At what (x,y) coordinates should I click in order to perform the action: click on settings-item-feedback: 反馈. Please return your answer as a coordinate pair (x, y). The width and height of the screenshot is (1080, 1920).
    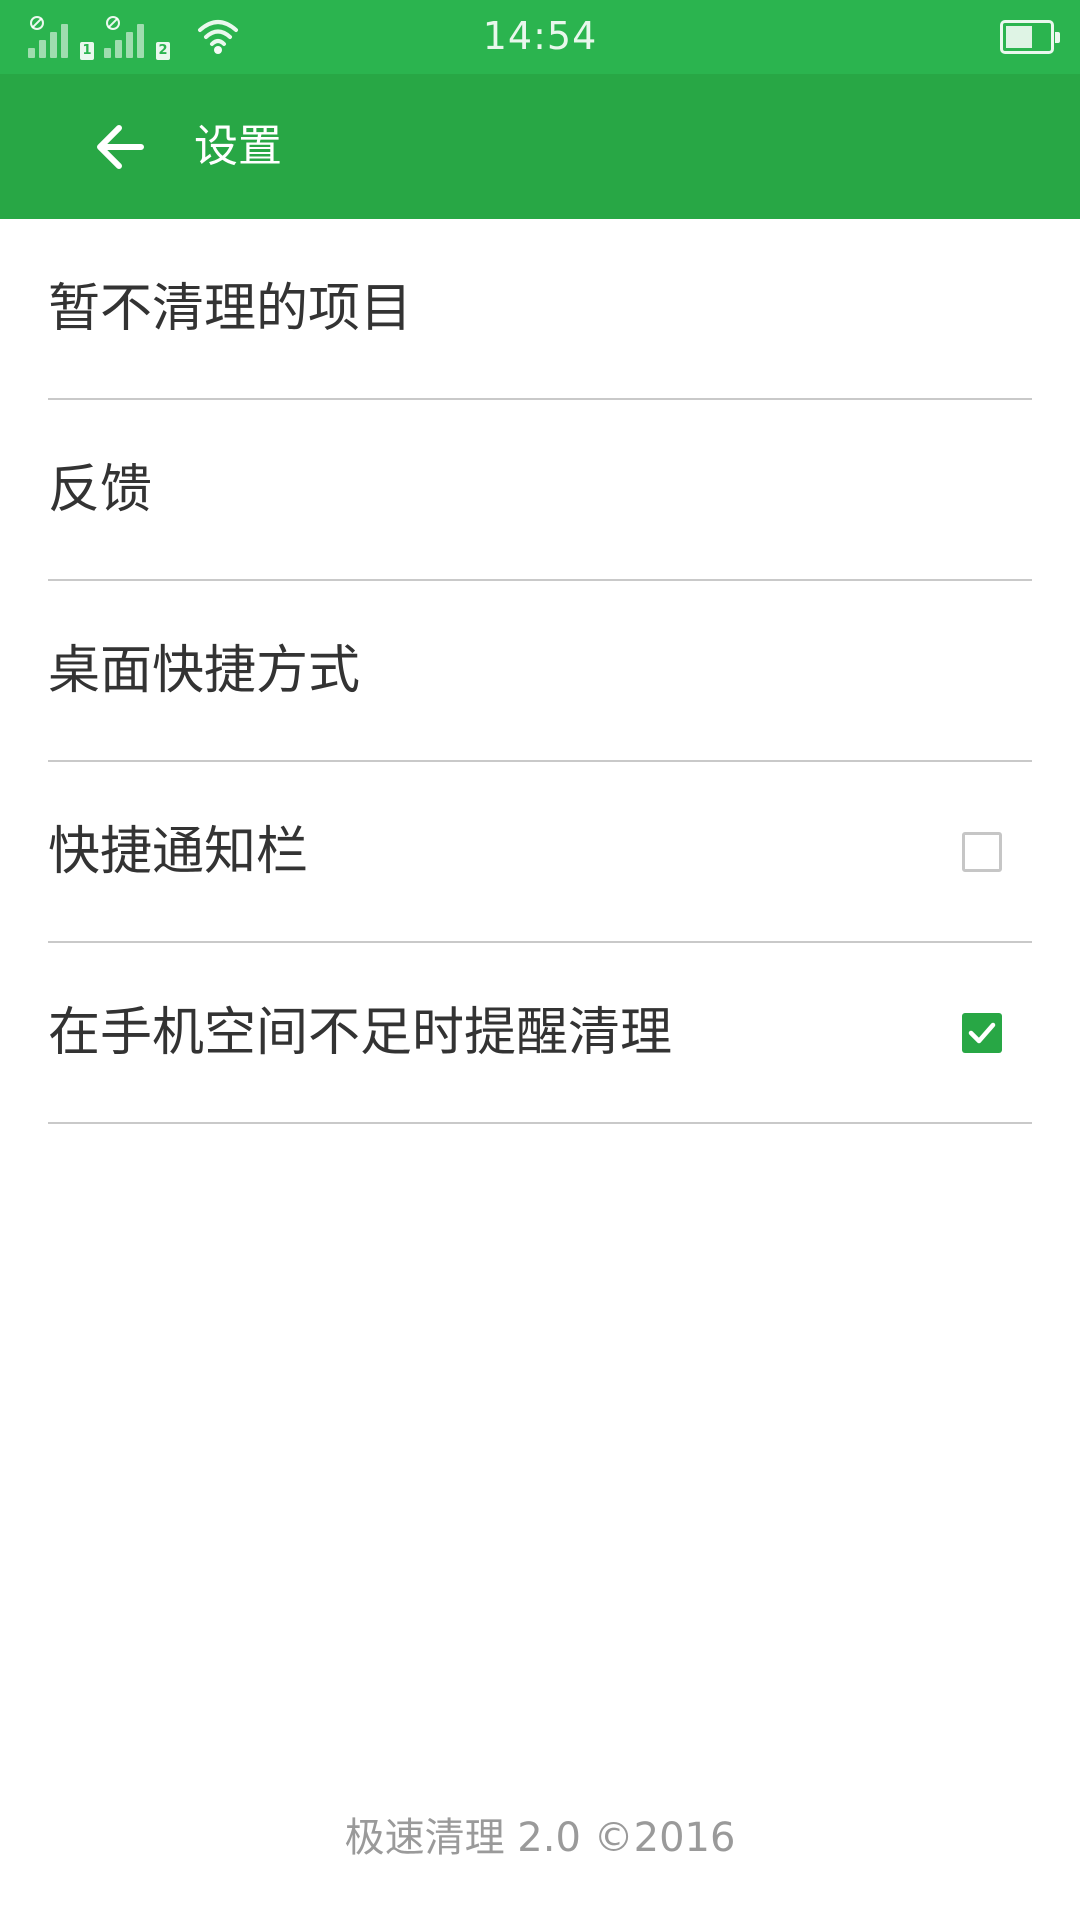
    Looking at the image, I should click on (540, 490).